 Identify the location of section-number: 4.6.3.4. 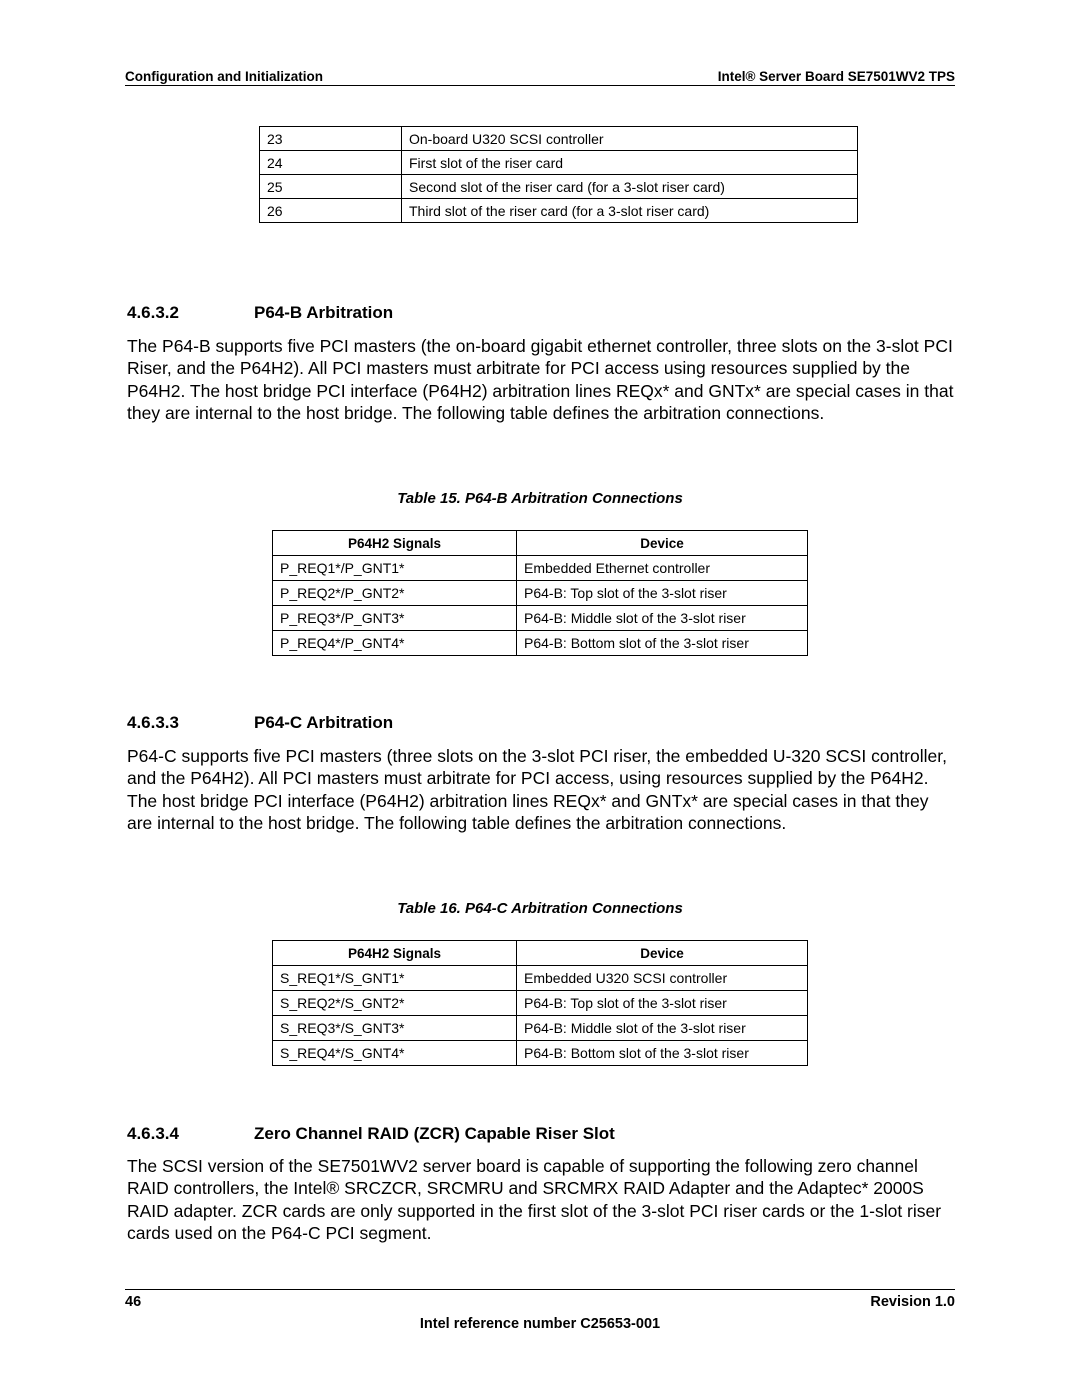
(153, 1133).